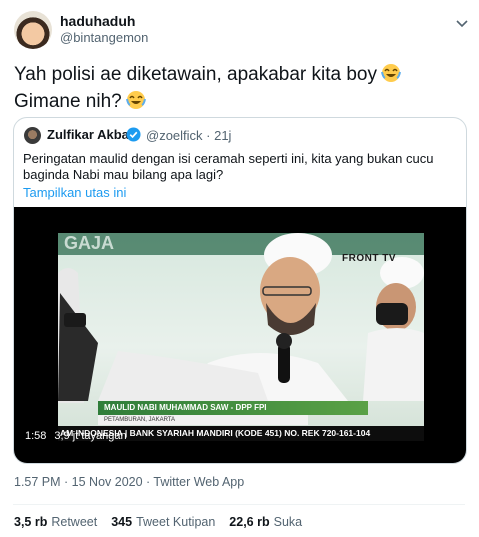 The width and height of the screenshot is (479, 537). I want to click on retweets-stat: 3,5 rb Retweet, so click(55, 522).